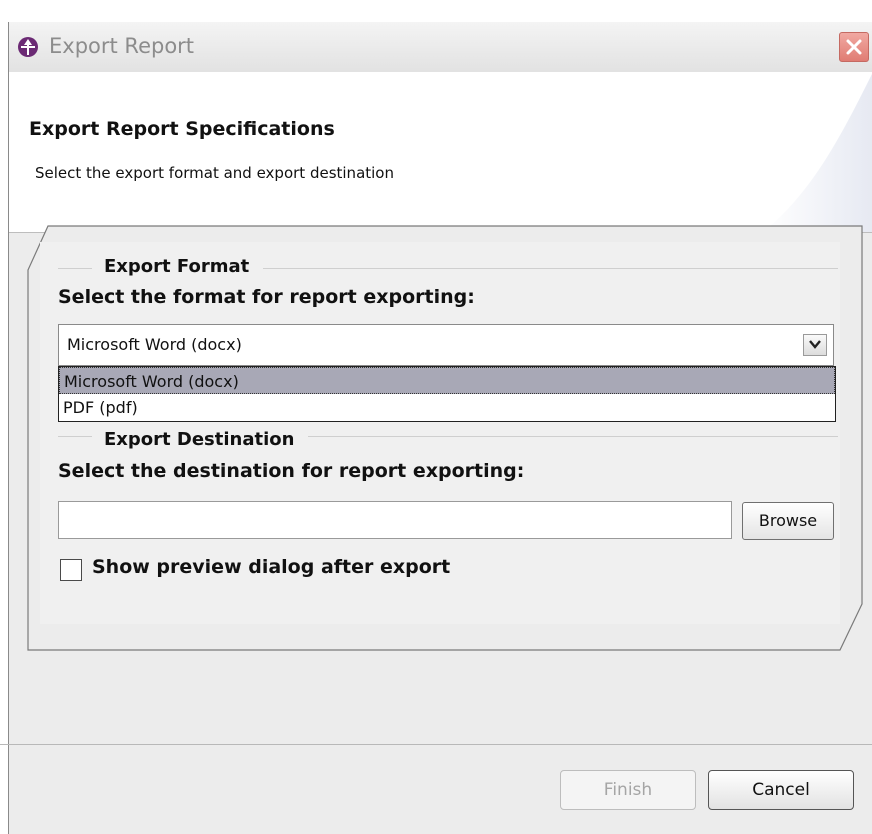 The image size is (872, 834). What do you see at coordinates (71, 570) in the screenshot?
I see `preview-checkbox` at bounding box center [71, 570].